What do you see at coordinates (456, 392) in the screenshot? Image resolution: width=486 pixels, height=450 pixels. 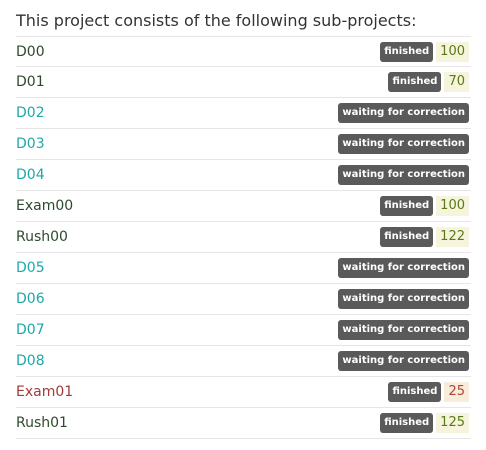 I see `score-value: 25` at bounding box center [456, 392].